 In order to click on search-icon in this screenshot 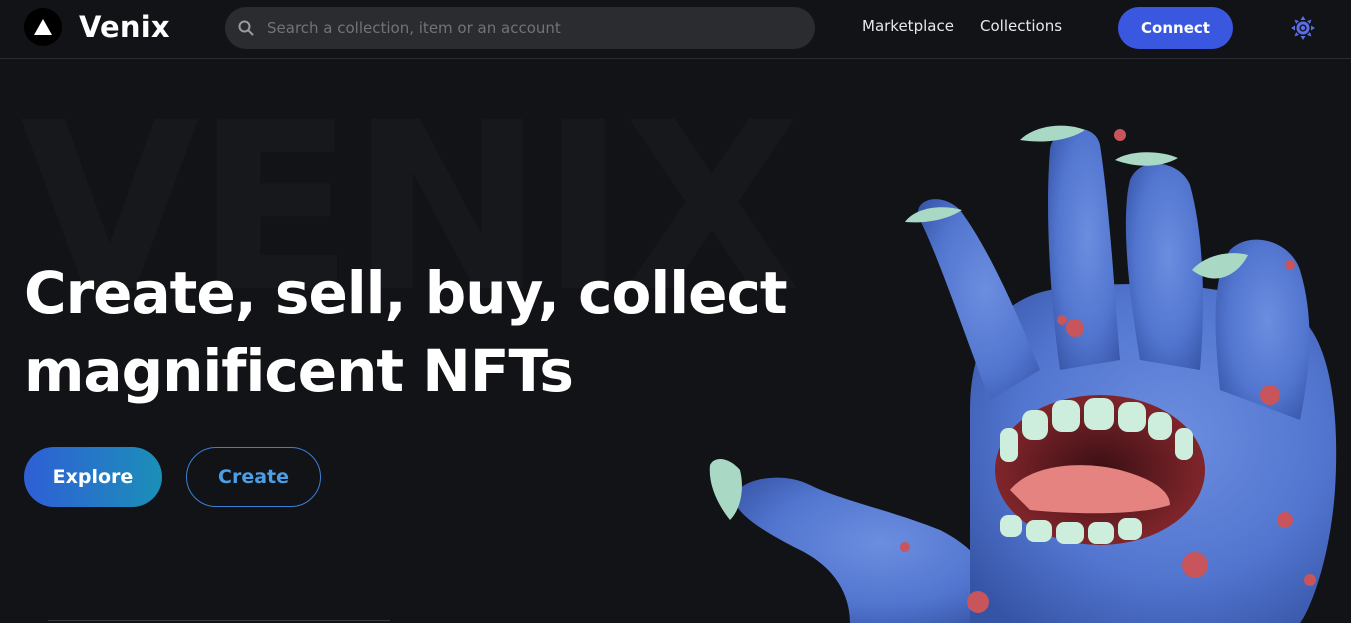, I will do `click(246, 28)`.